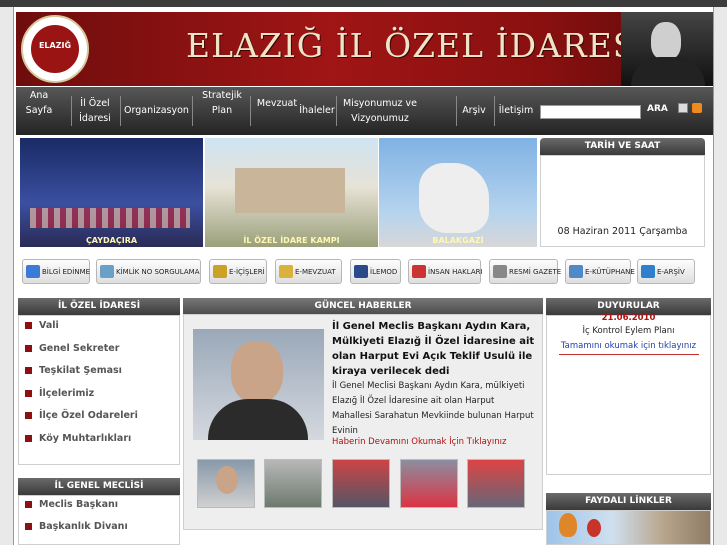 Image resolution: width=727 pixels, height=545 pixels. I want to click on btn-insan-haklari: İNSAN HAKLARI, so click(445, 271).